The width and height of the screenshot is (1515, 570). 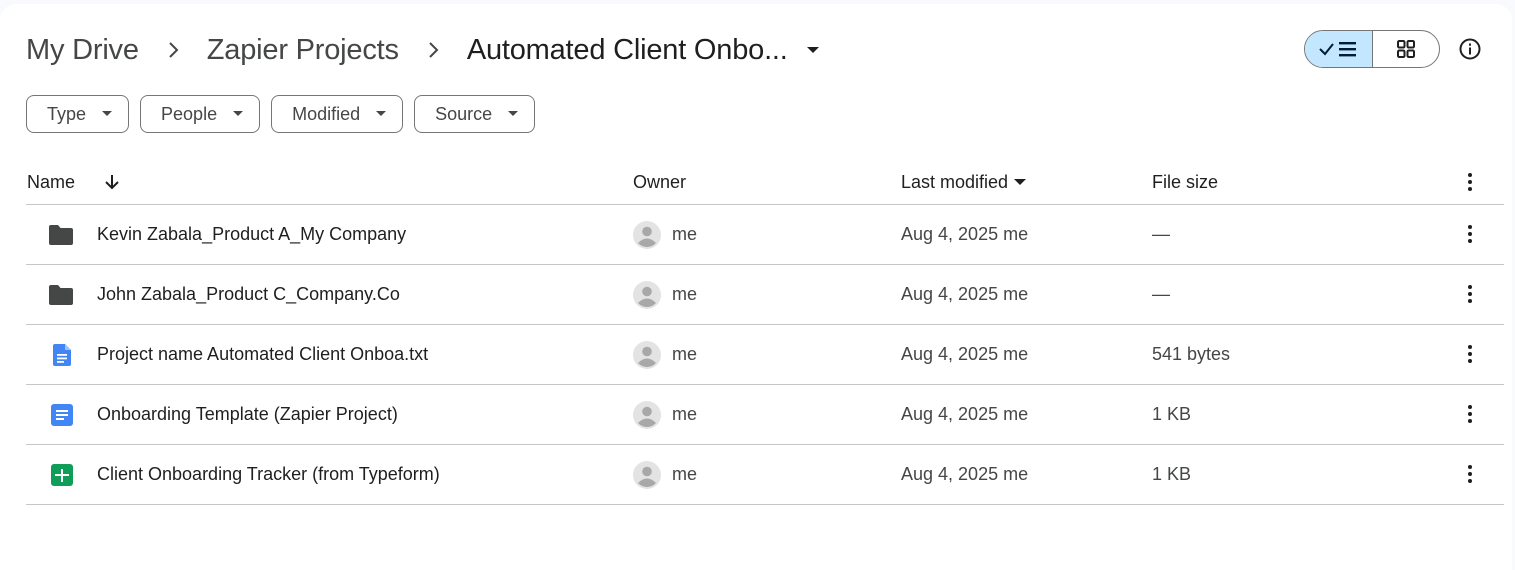 I want to click on column-name: Name, so click(x=74, y=182).